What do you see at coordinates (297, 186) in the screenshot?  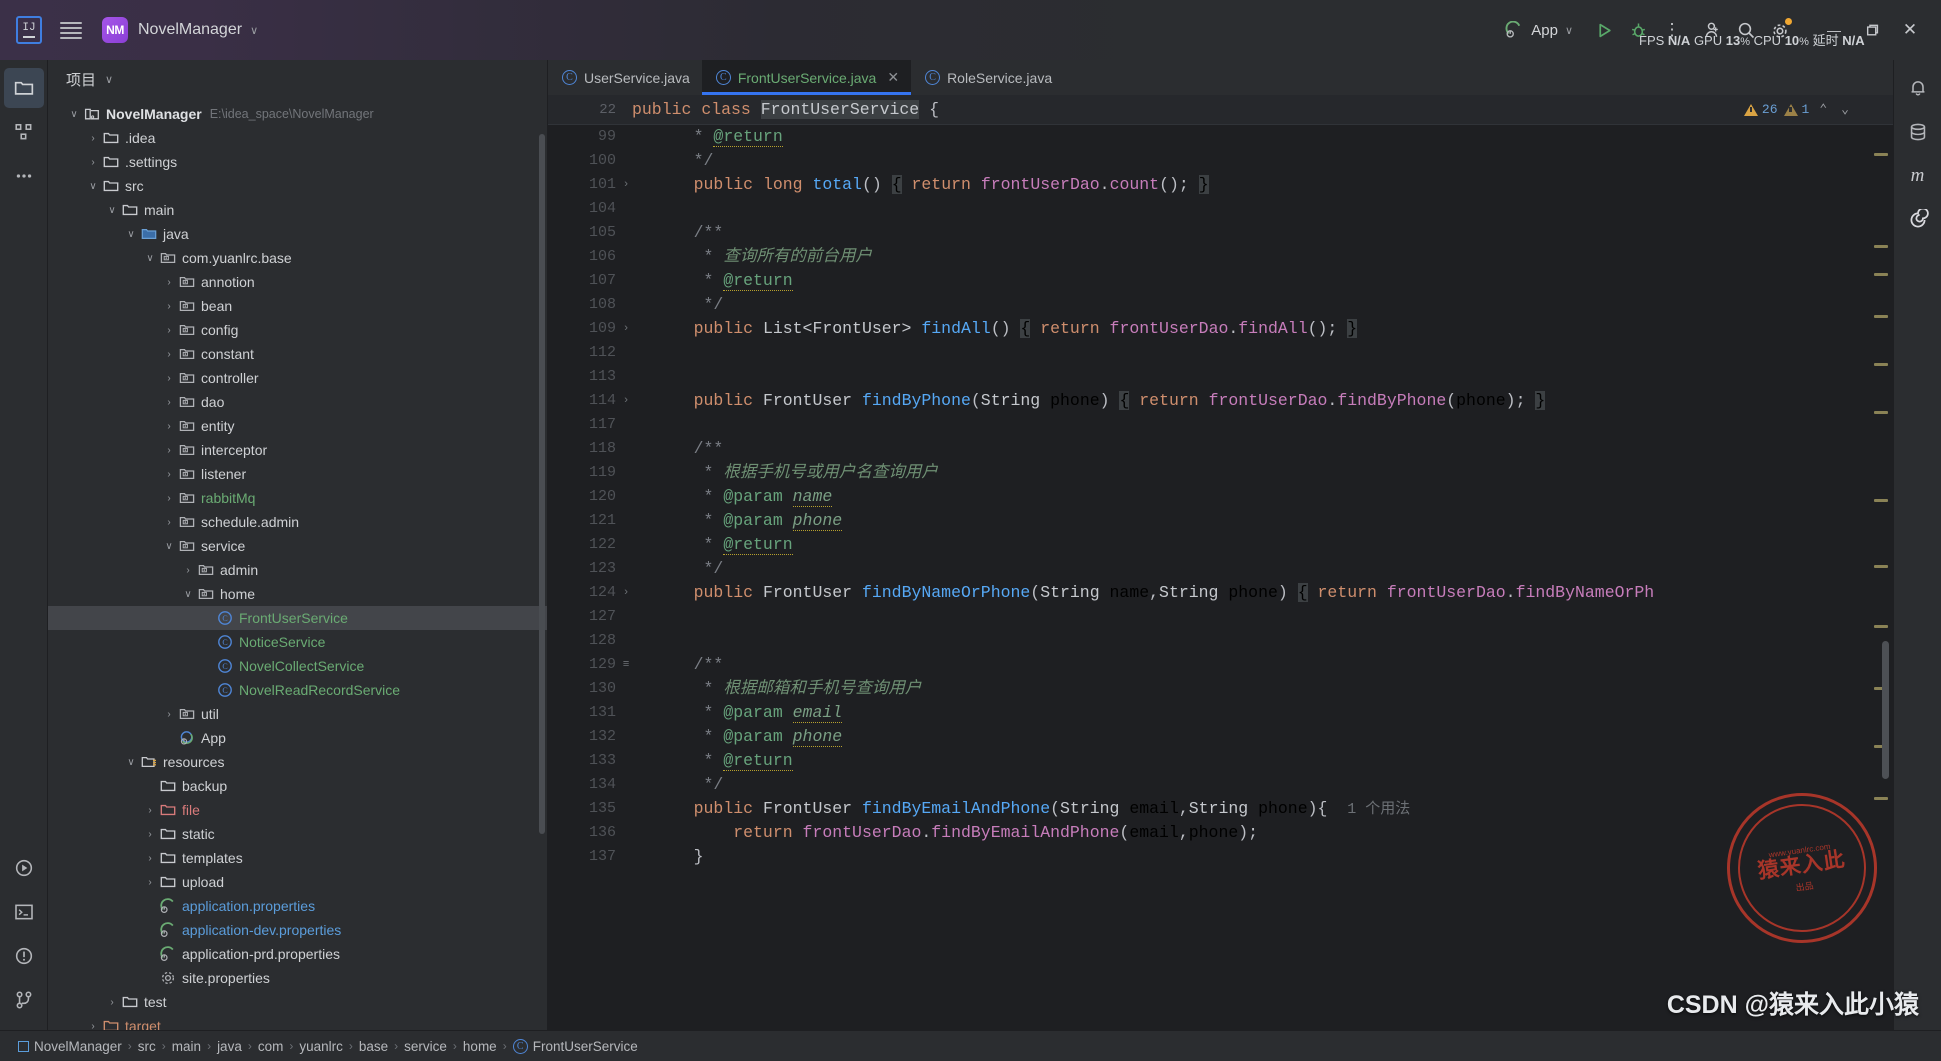 I see `tree-item-src: ∨ src` at bounding box center [297, 186].